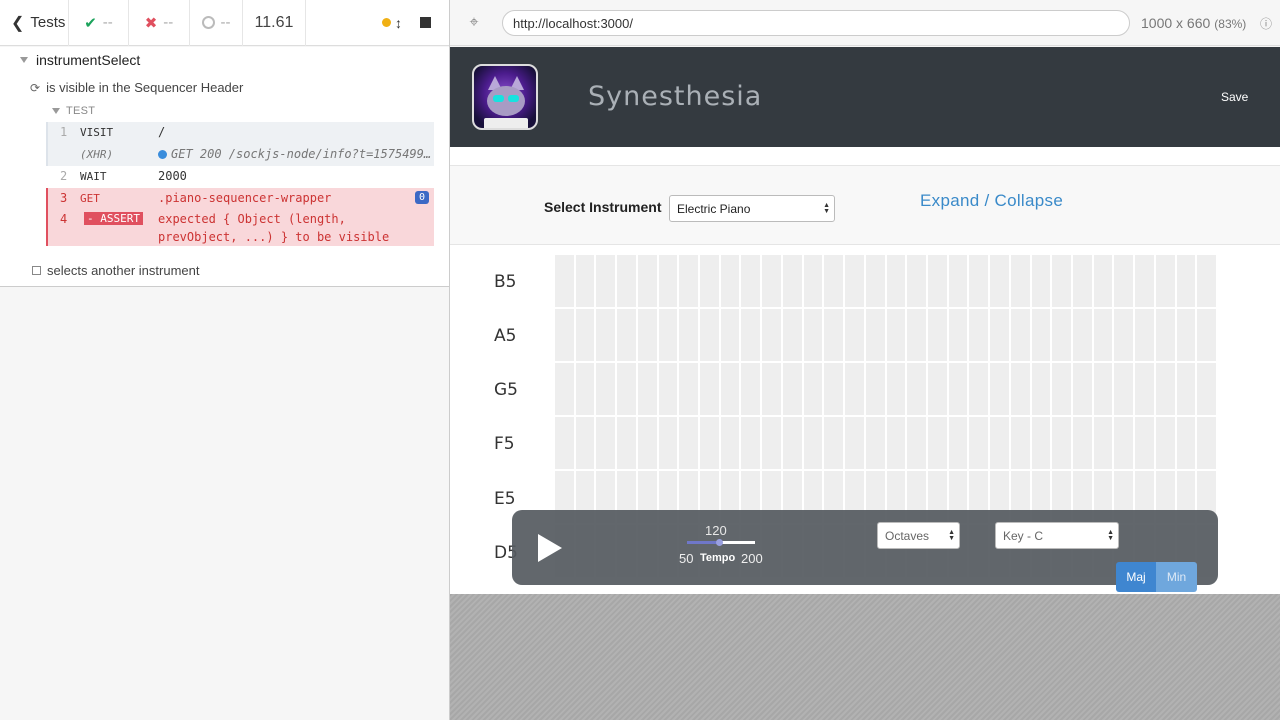 This screenshot has width=1280, height=720. I want to click on play-icon, so click(550, 548).